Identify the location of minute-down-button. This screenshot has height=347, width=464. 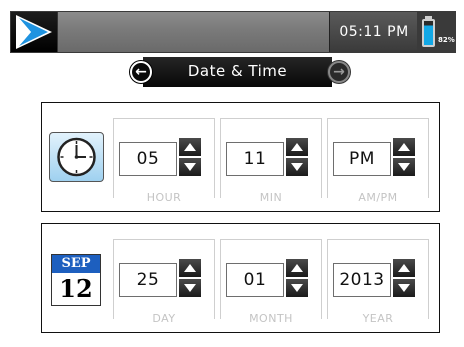
(297, 167).